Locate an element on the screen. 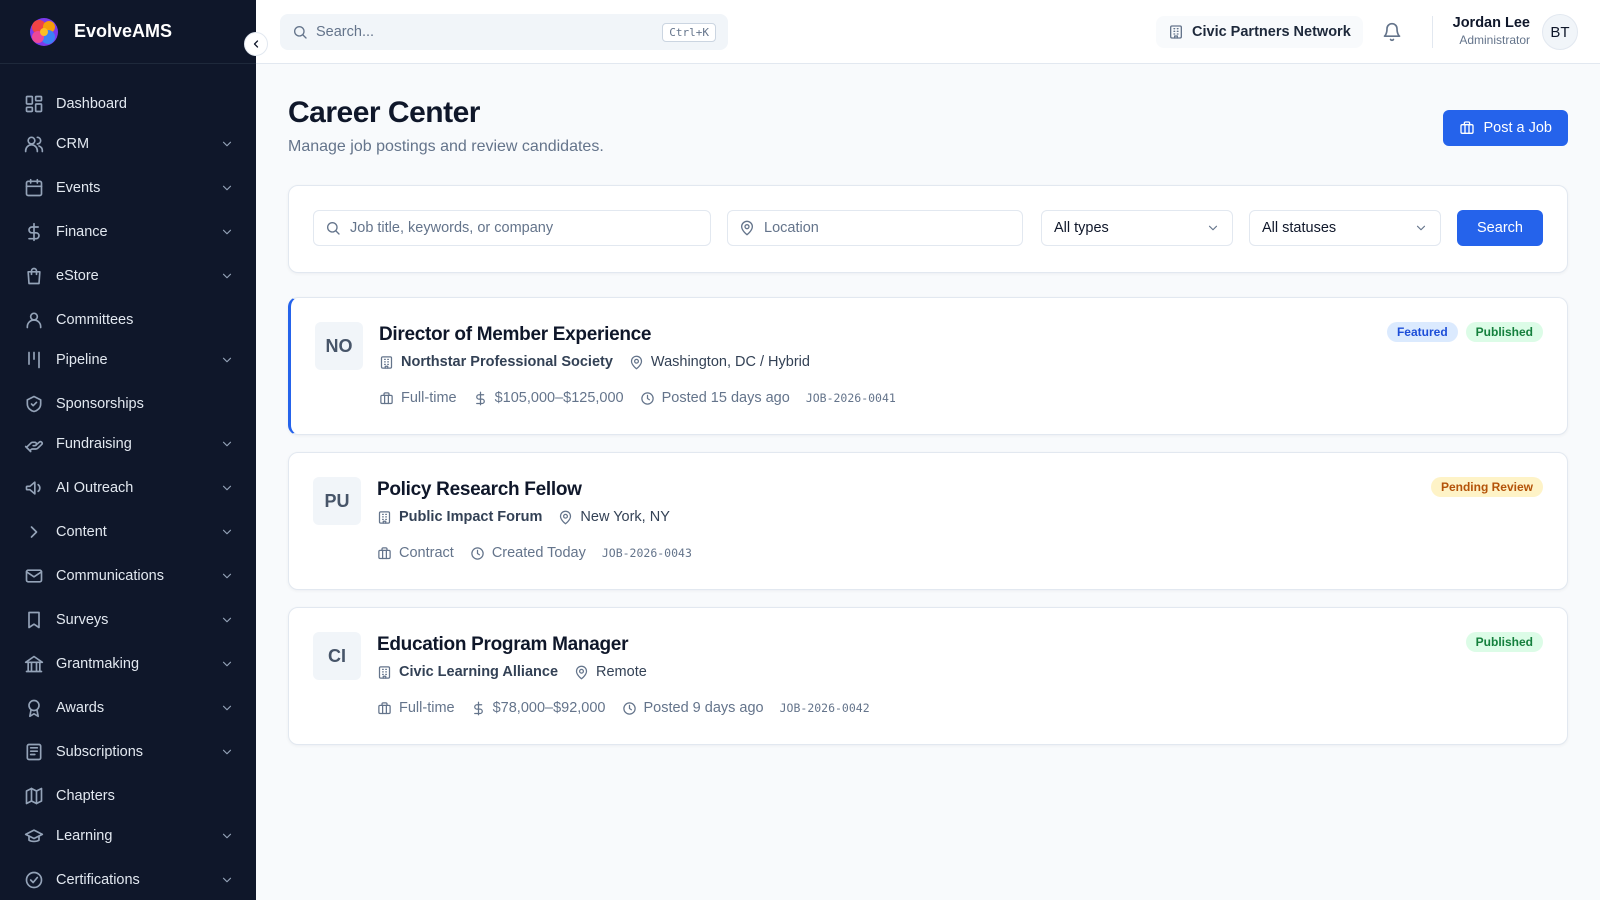 This screenshot has height=900, width=1600. bookmark-icon is located at coordinates (34, 620).